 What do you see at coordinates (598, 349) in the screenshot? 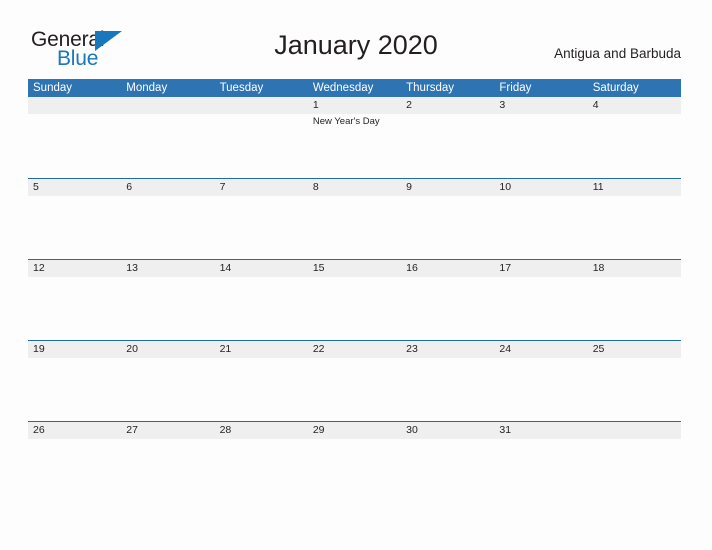
I see `day-number: 25` at bounding box center [598, 349].